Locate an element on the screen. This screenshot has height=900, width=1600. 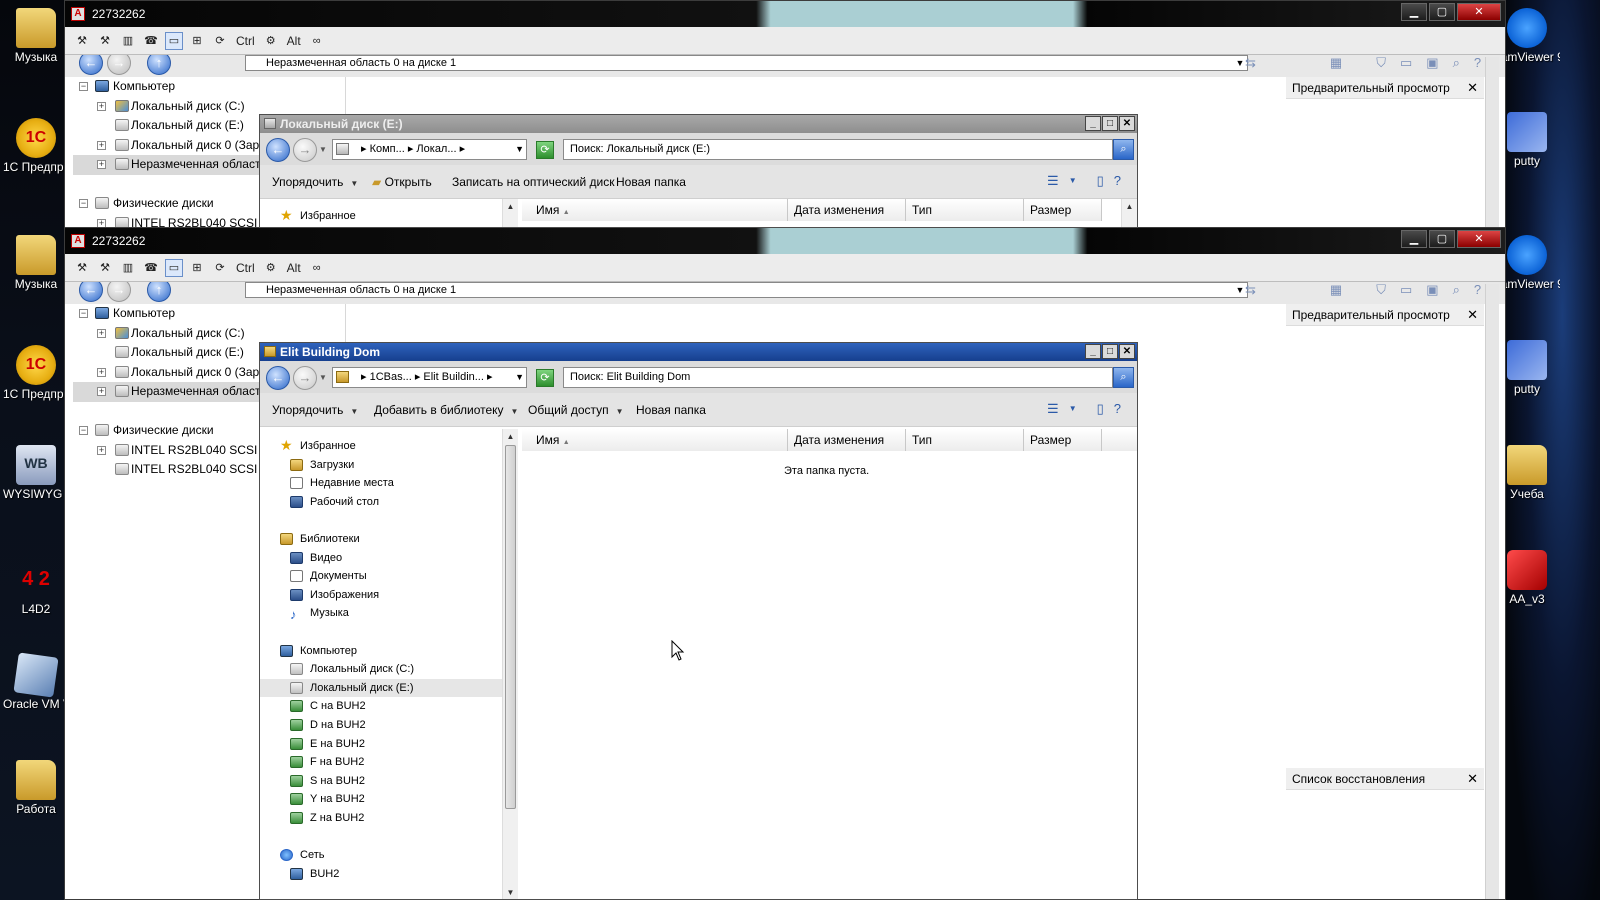
nav-item: Изображения is located at coordinates (389, 595).